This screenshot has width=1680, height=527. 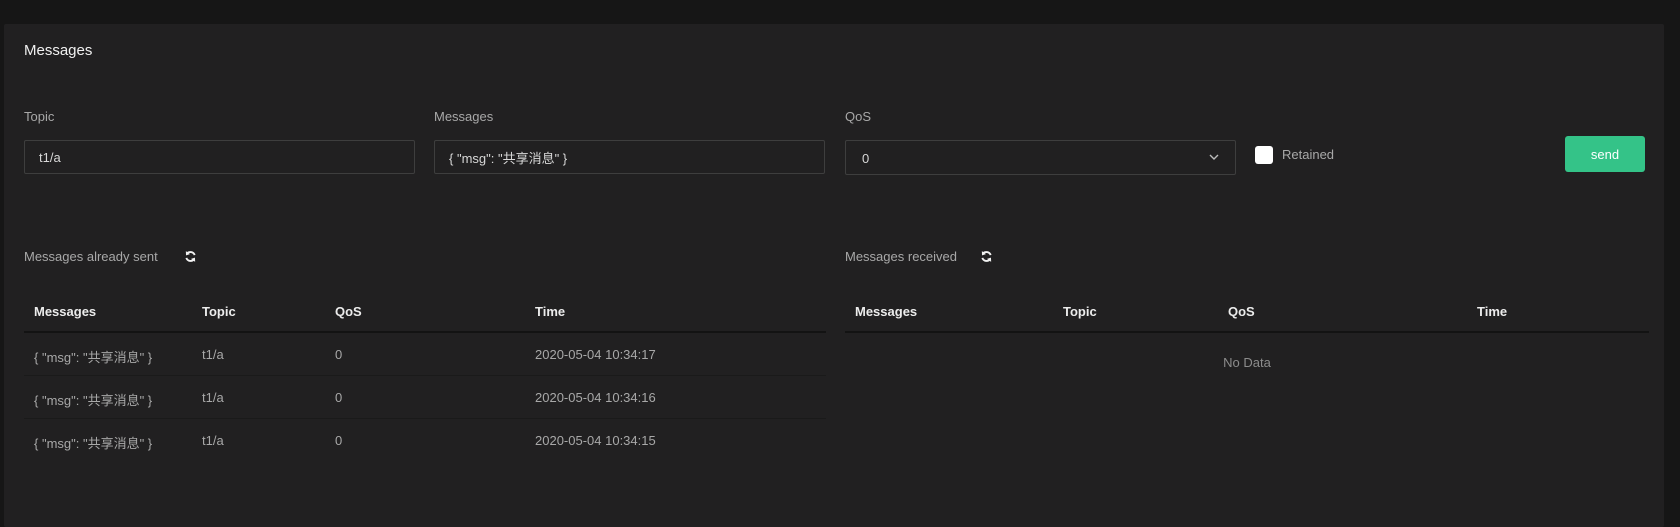 What do you see at coordinates (858, 116) in the screenshot?
I see `qos-label: QoS` at bounding box center [858, 116].